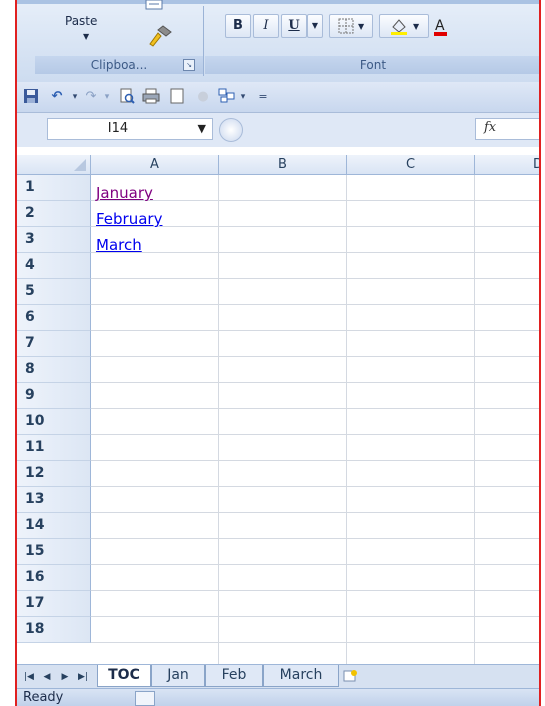  I want to click on previous-sheet-icon: ◀, so click(47, 677).